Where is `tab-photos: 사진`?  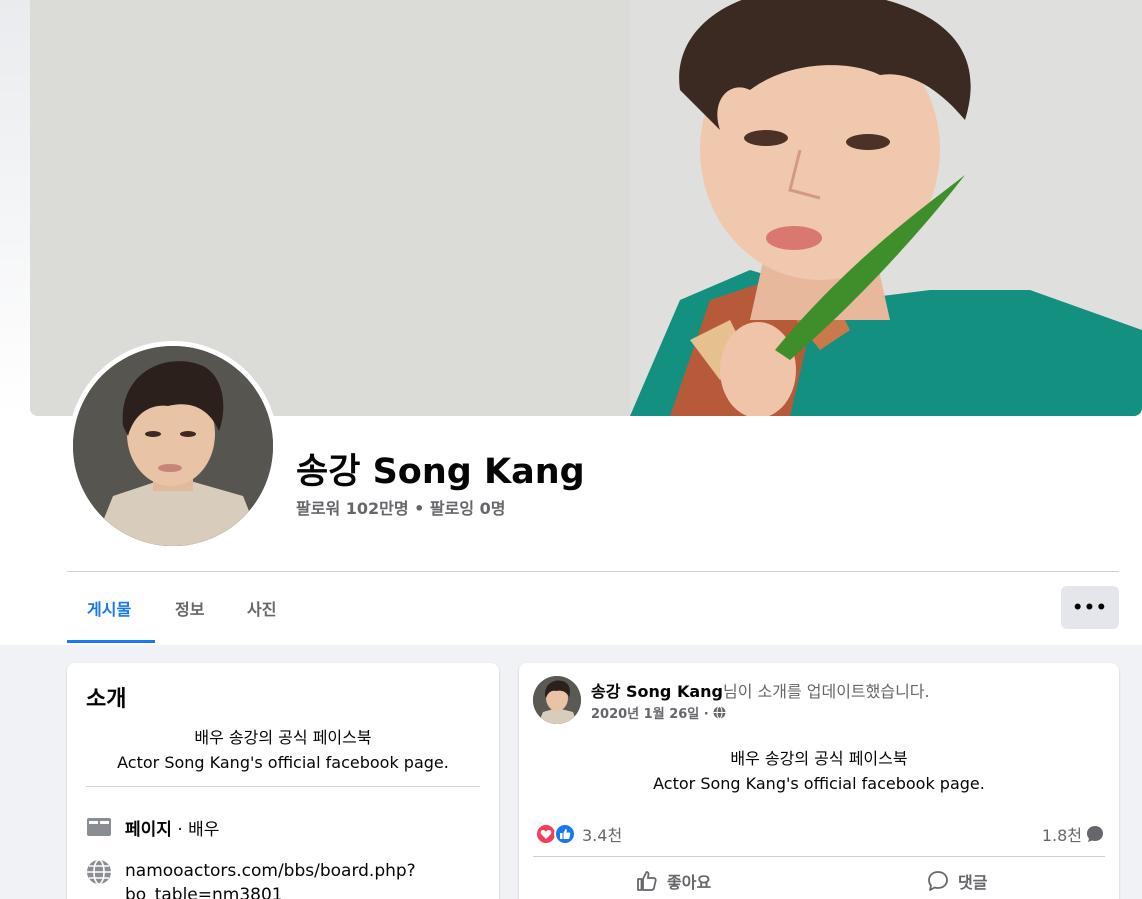
tab-photos: 사진 is located at coordinates (261, 608).